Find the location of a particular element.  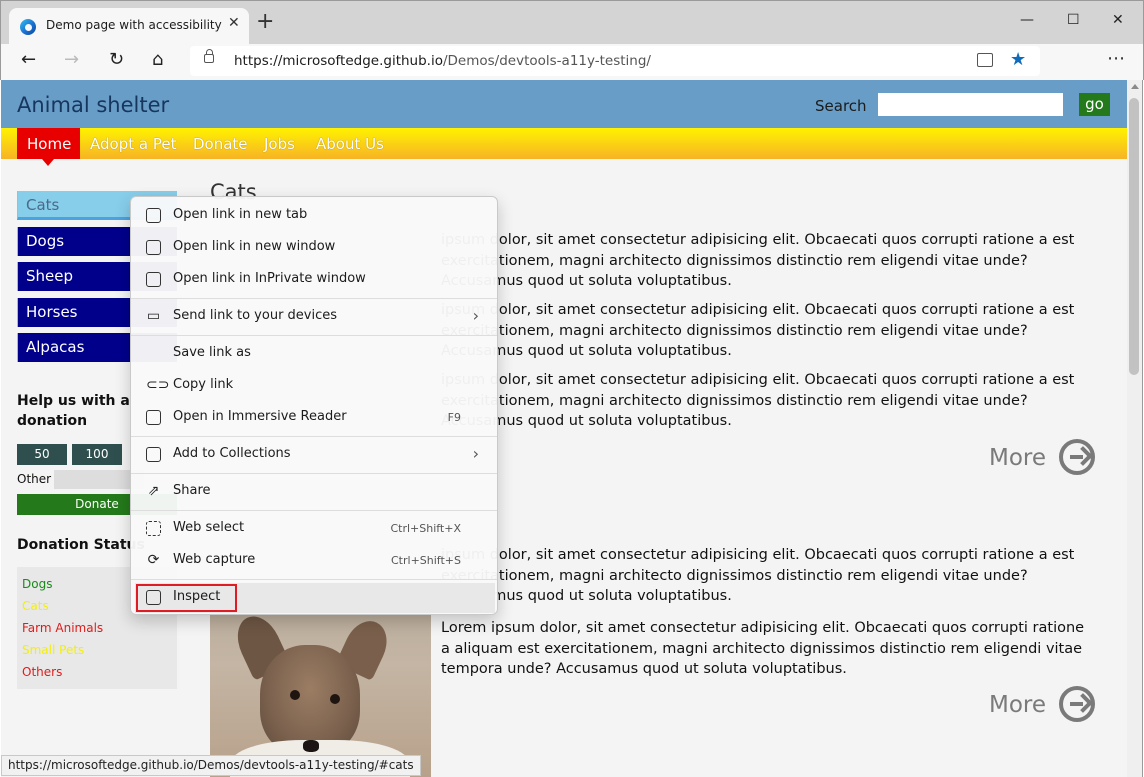

web-capture-icon: ⟳ is located at coordinates (153, 560).